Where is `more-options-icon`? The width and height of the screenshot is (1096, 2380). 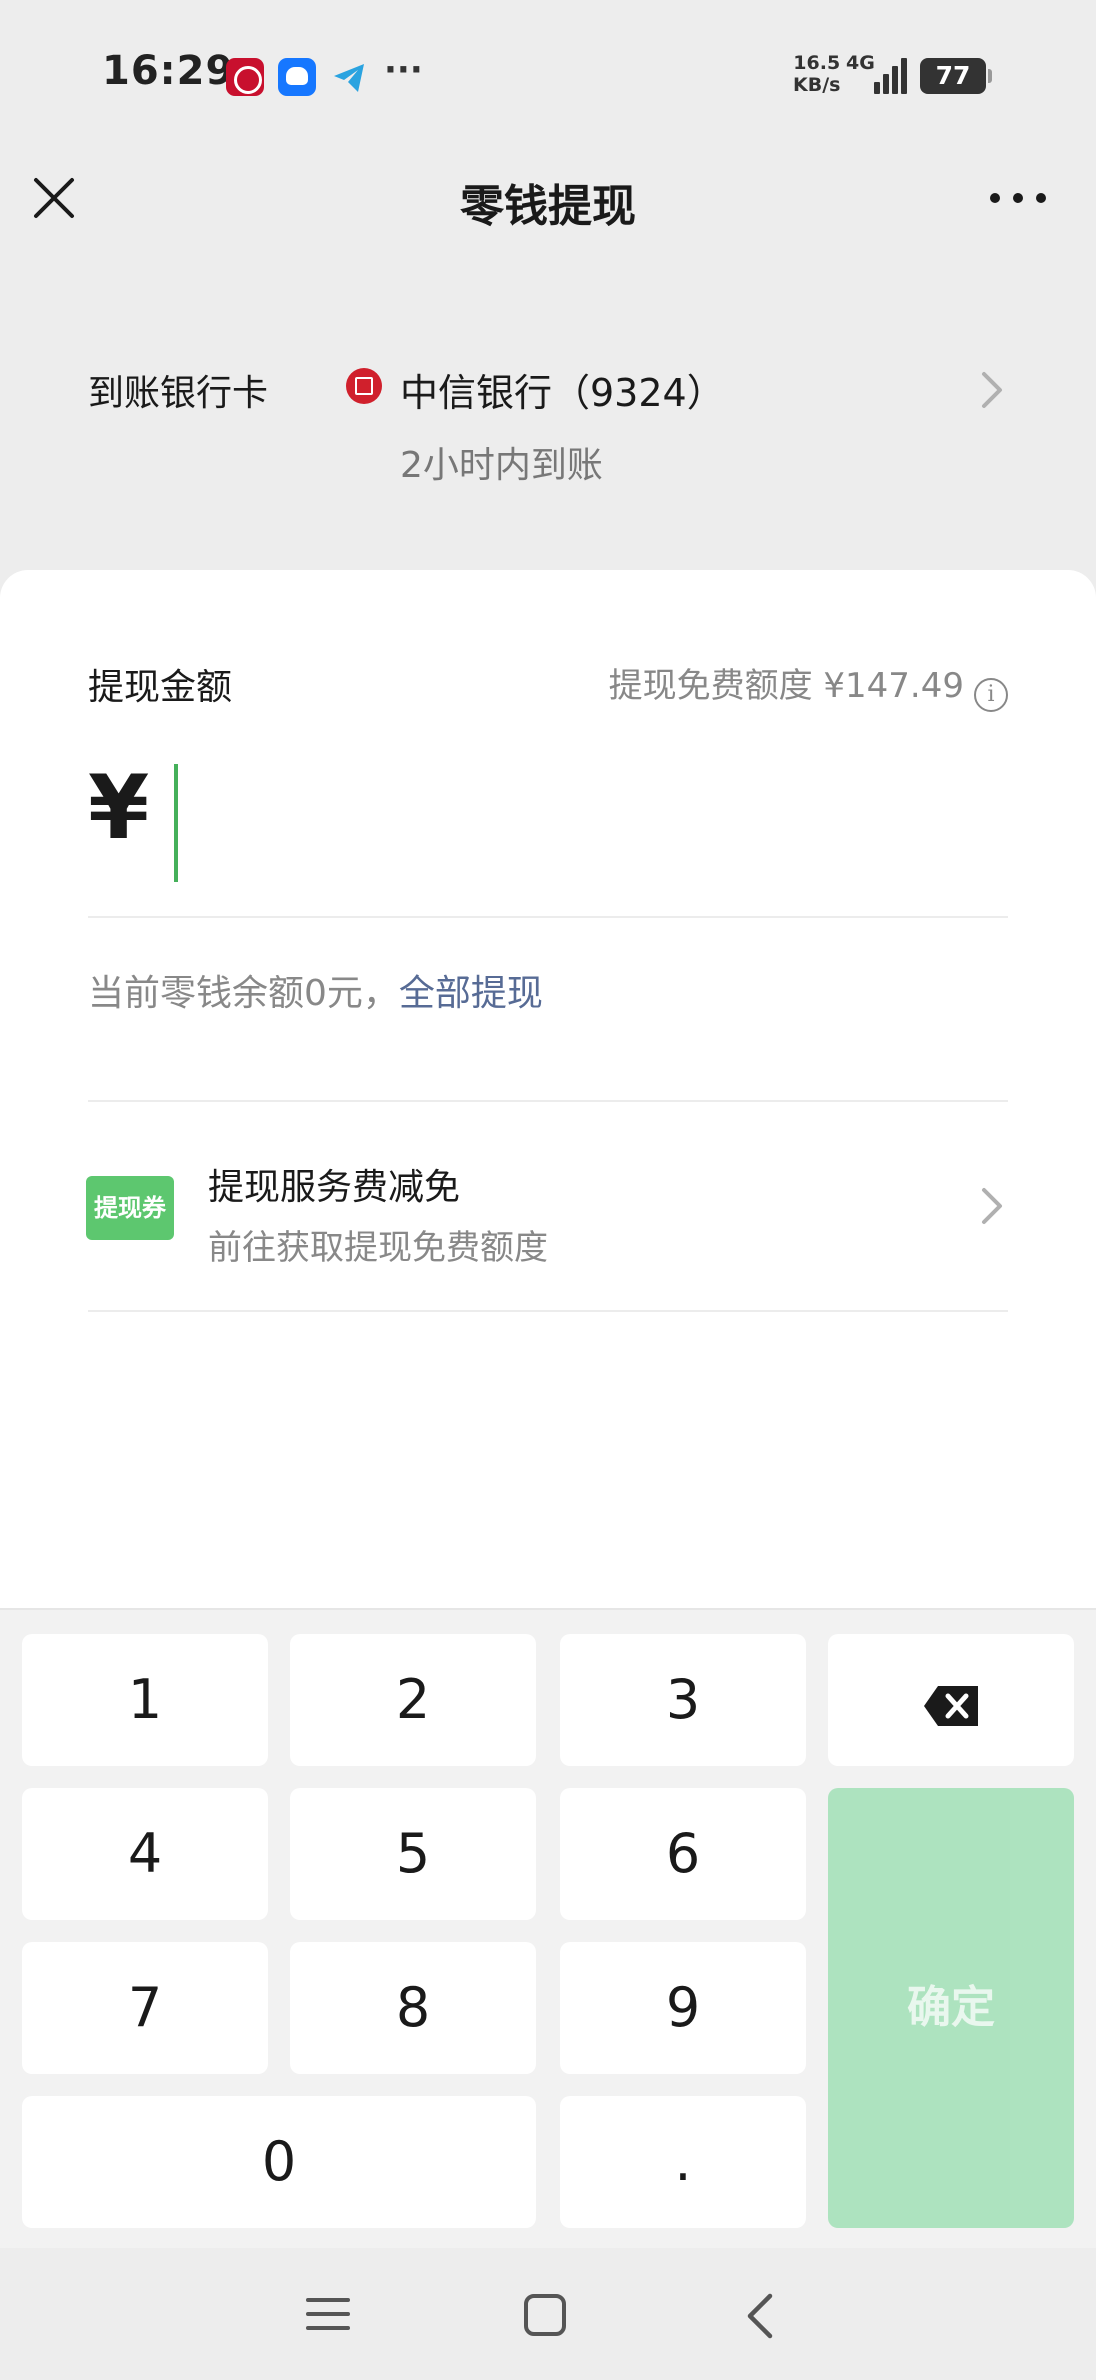 more-options-icon is located at coordinates (1018, 198).